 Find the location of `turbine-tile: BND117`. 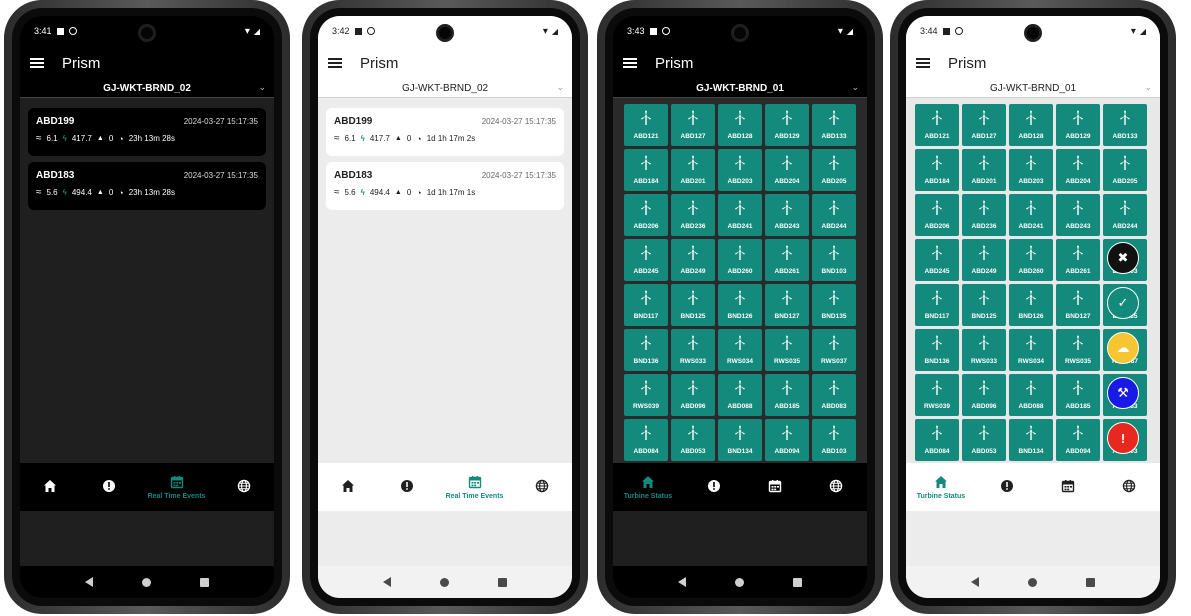

turbine-tile: BND117 is located at coordinates (646, 305).